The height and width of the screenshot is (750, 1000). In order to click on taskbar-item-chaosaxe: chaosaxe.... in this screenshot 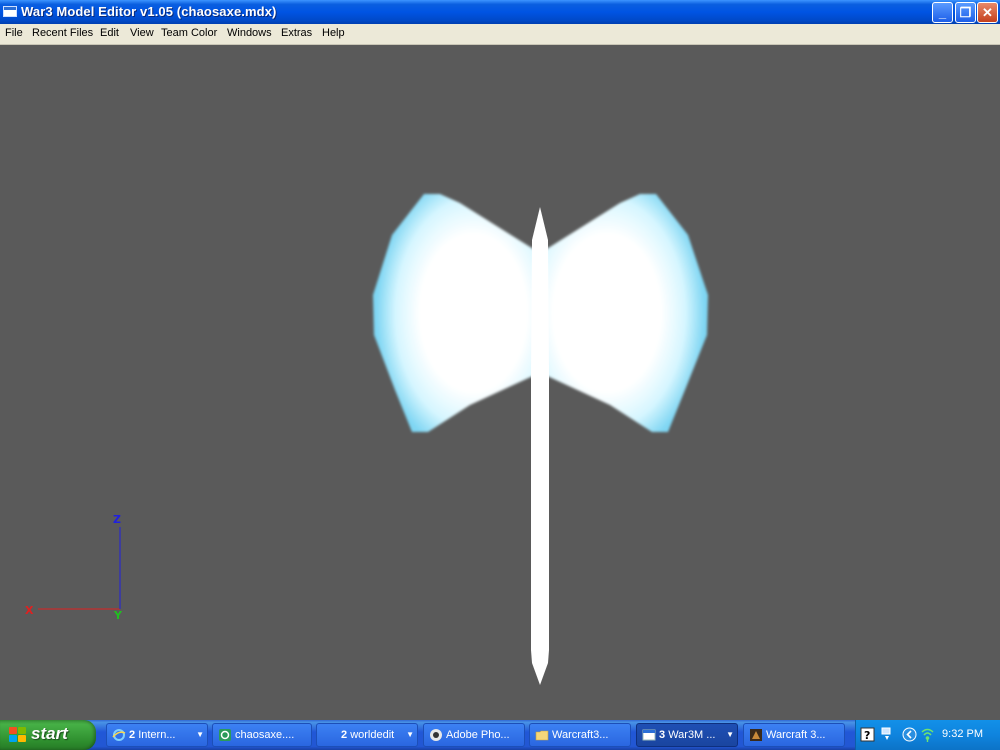, I will do `click(262, 735)`.